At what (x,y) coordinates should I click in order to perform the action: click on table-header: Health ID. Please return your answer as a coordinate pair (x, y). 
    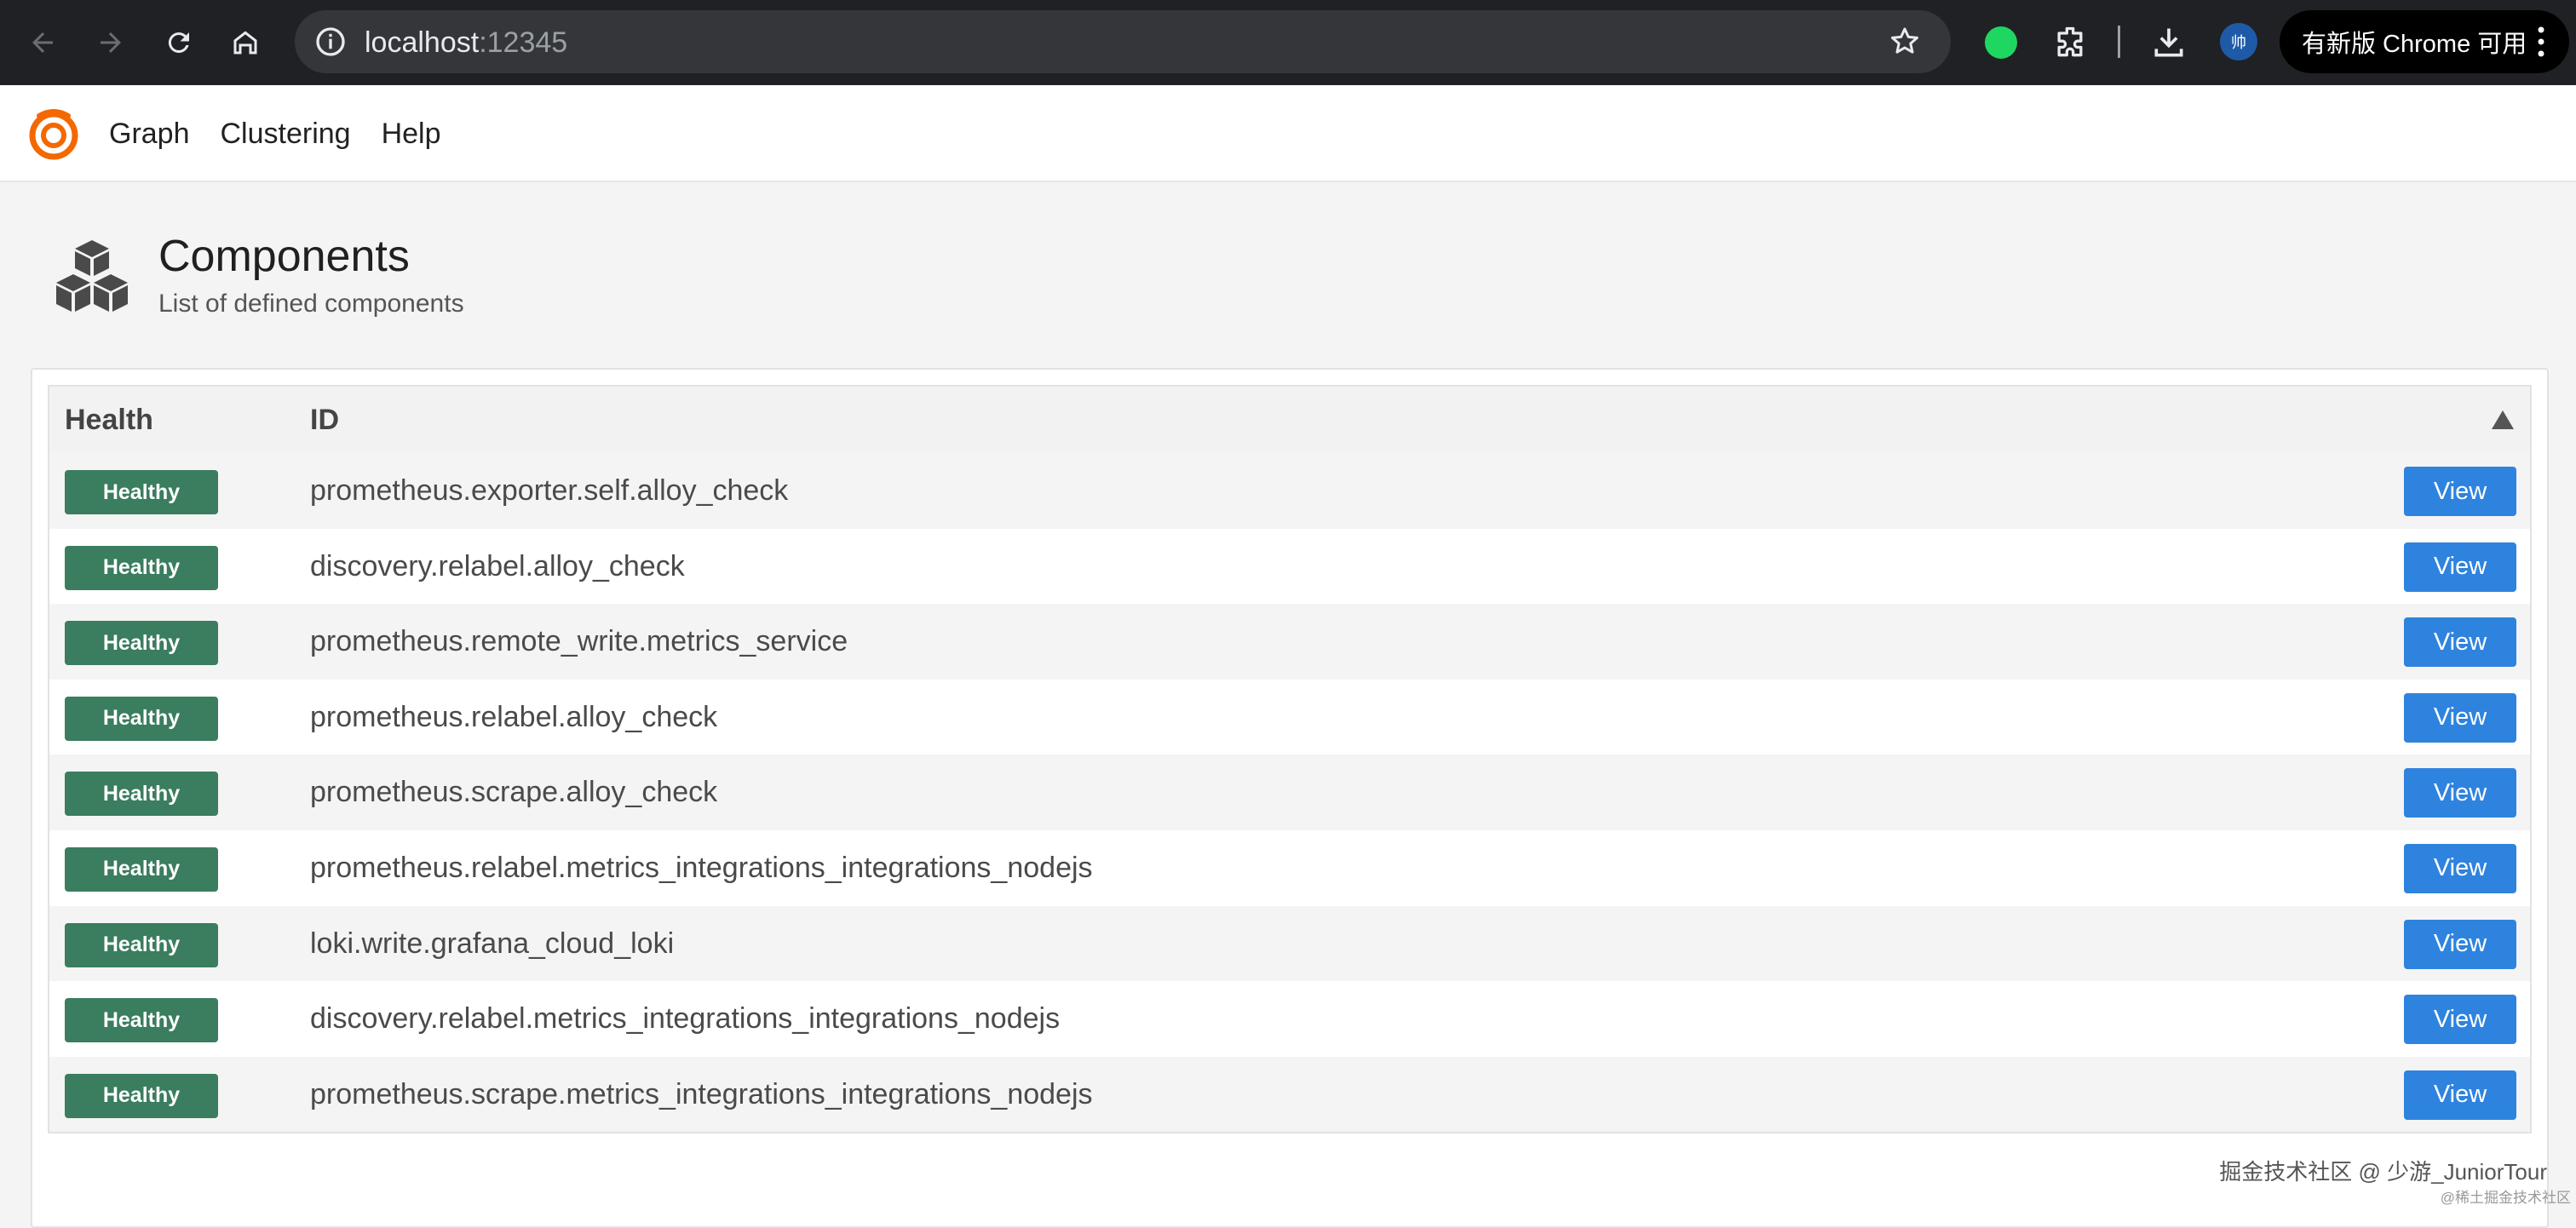
    Looking at the image, I should click on (1289, 420).